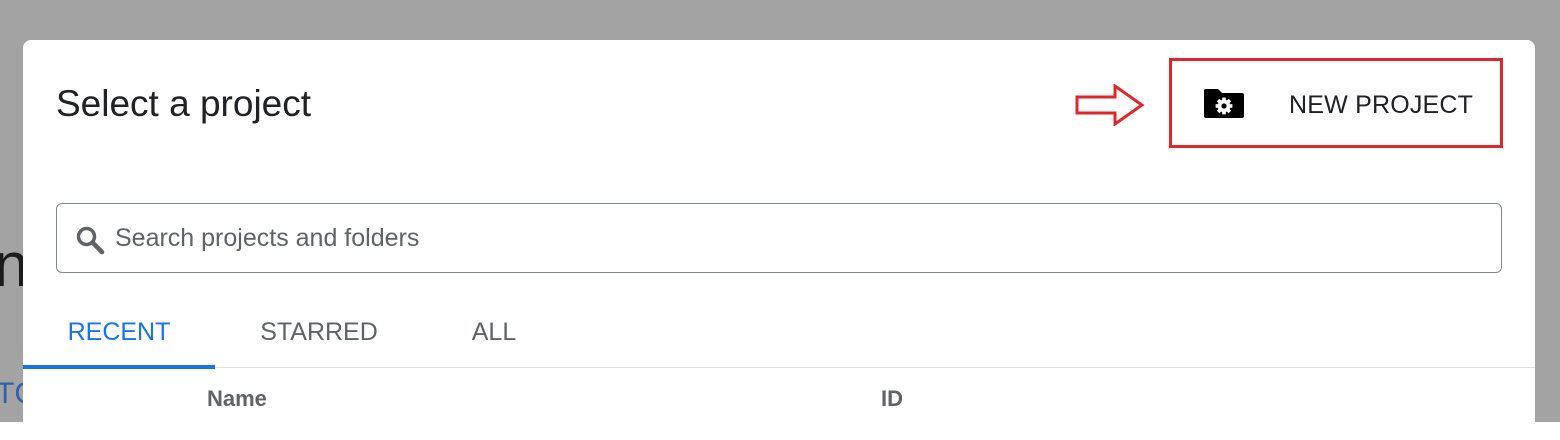 This screenshot has height=440, width=1560. I want to click on tab-all-label: ALL, so click(494, 332).